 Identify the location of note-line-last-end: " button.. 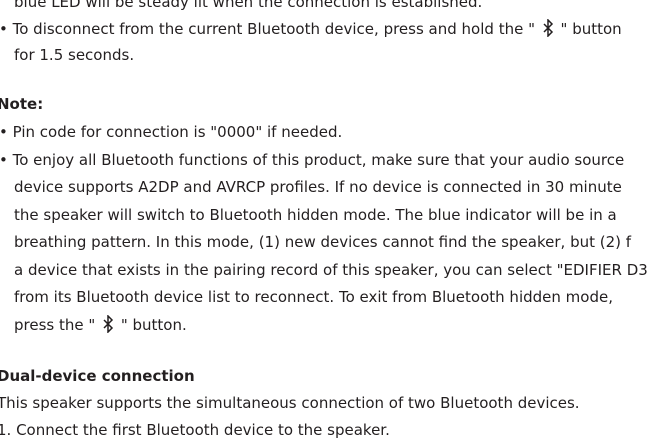
(153, 325).